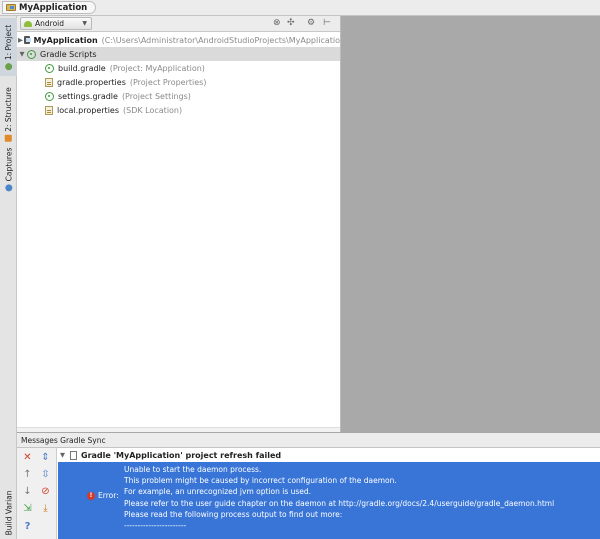 This screenshot has width=600, height=539. I want to click on messages-toolbar: ✕ ⇕ ↑ ⇳ ↓ ⊘ ⇲ ⤓ ?, so click(37, 493).